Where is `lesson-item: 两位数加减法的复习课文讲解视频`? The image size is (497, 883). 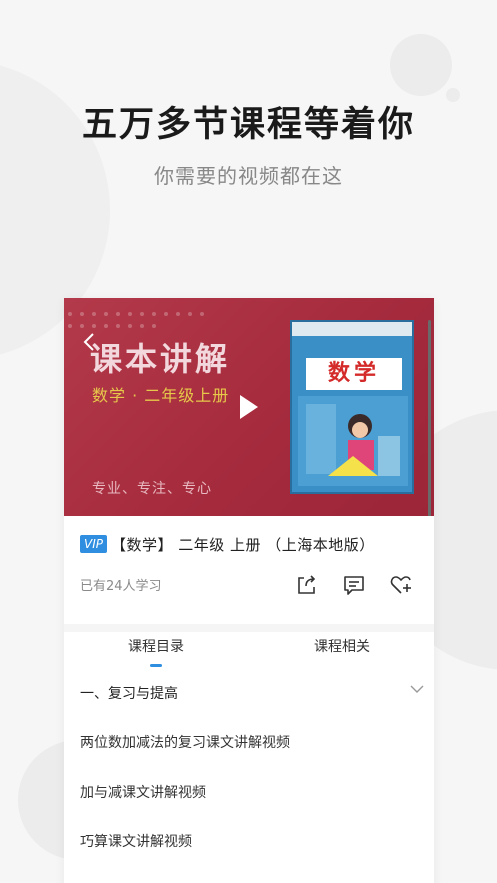 lesson-item: 两位数加减法的复习课文讲解视频 is located at coordinates (185, 742).